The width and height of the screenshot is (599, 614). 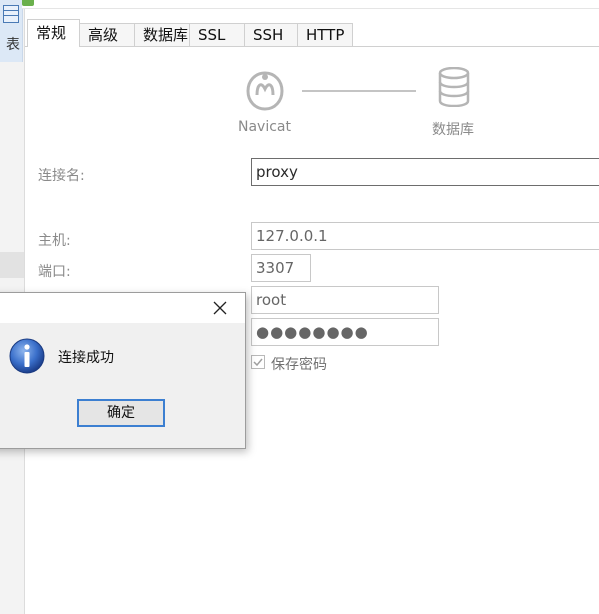 What do you see at coordinates (61, 176) in the screenshot?
I see `connection-name-label: 连接名:` at bounding box center [61, 176].